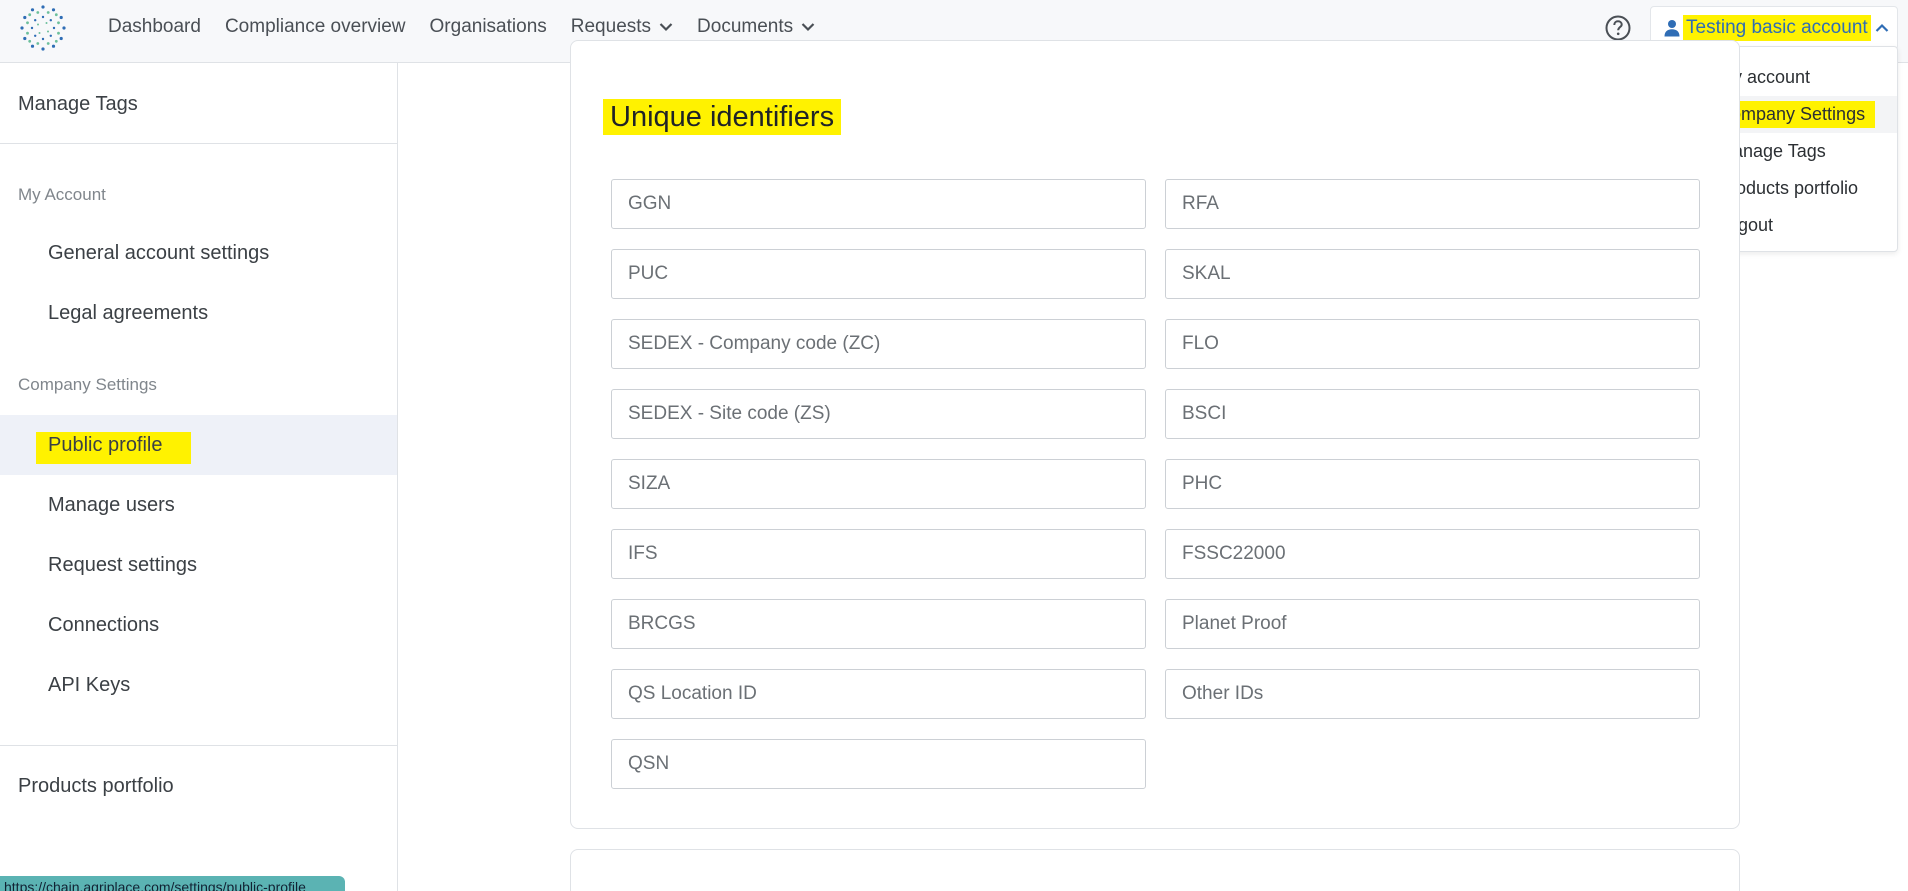 The width and height of the screenshot is (1908, 891). What do you see at coordinates (1432, 414) in the screenshot?
I see `bsci-input` at bounding box center [1432, 414].